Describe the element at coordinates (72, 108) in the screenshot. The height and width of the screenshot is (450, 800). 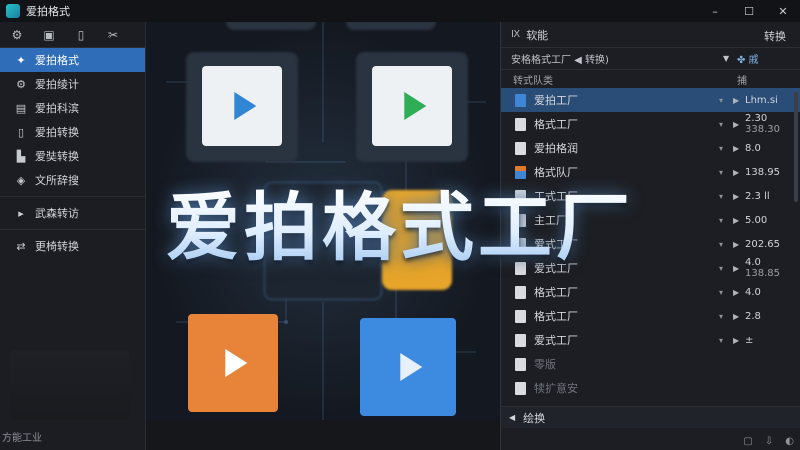
I see `sidebar-item-docs: ▤ 爱拍科滨` at that location.